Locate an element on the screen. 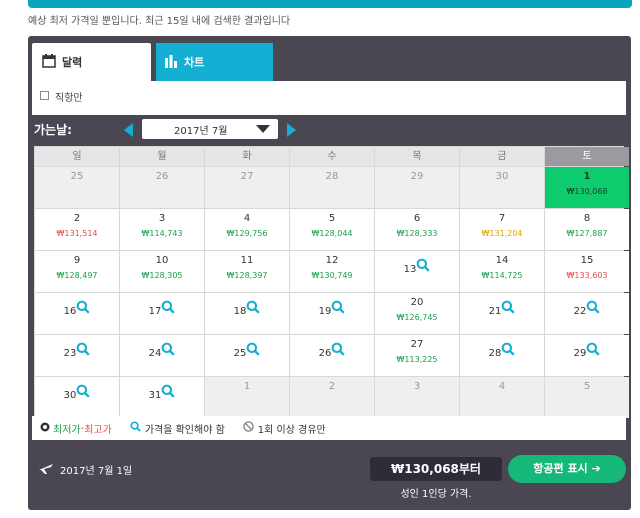 The image size is (640, 518). calendar-day: 27 ₩113,225 is located at coordinates (417, 355).